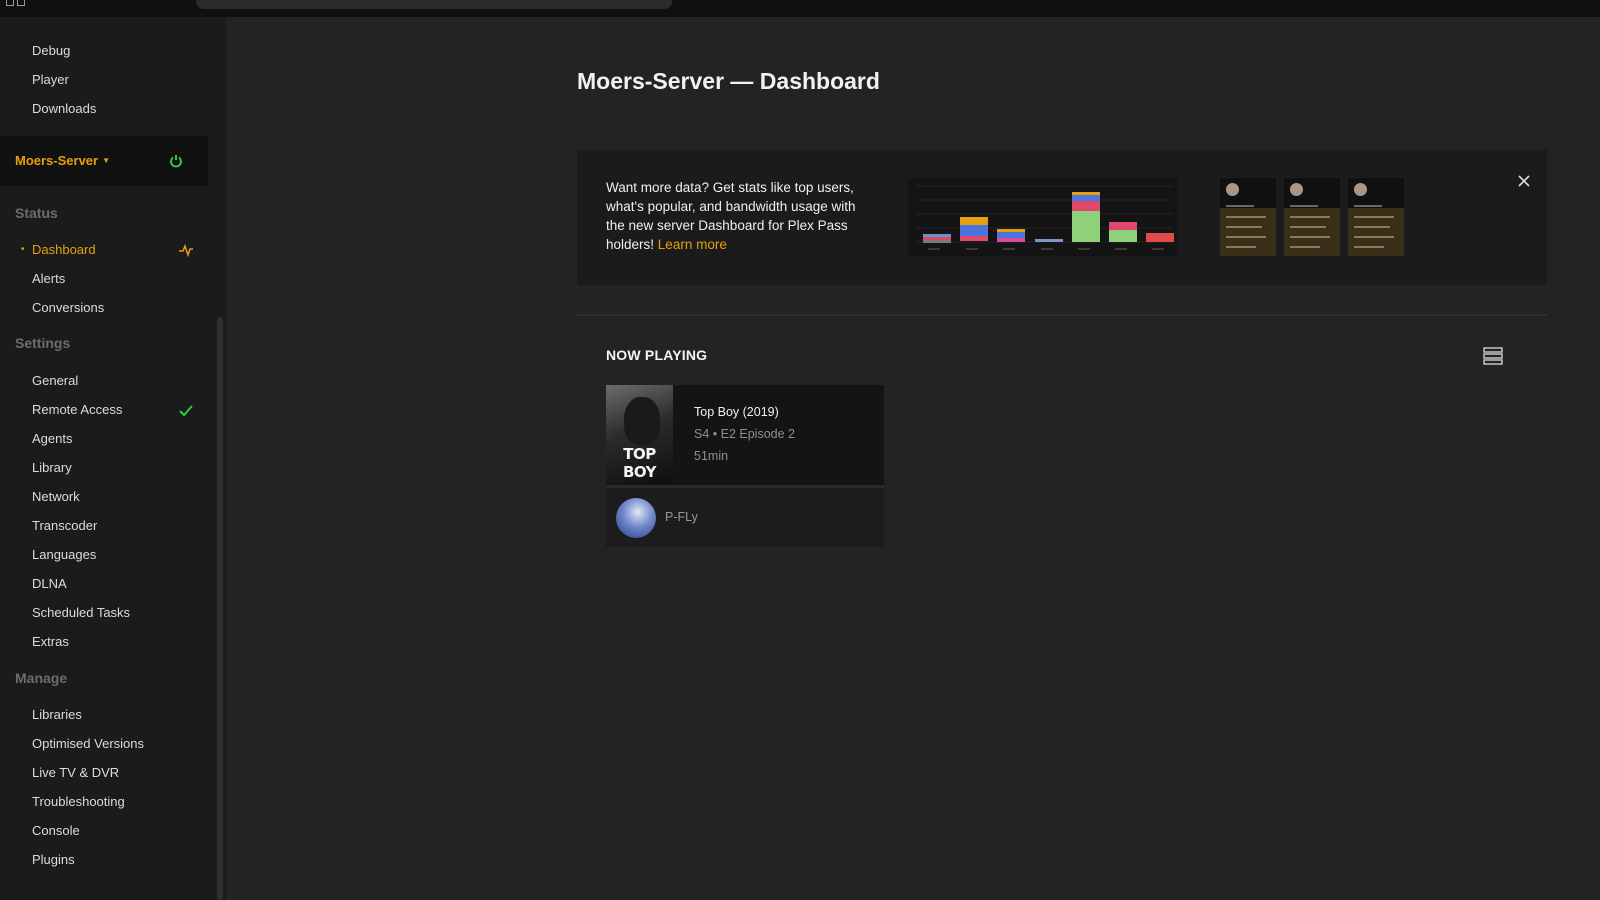 The width and height of the screenshot is (1600, 900). I want to click on check-icon, so click(186, 411).